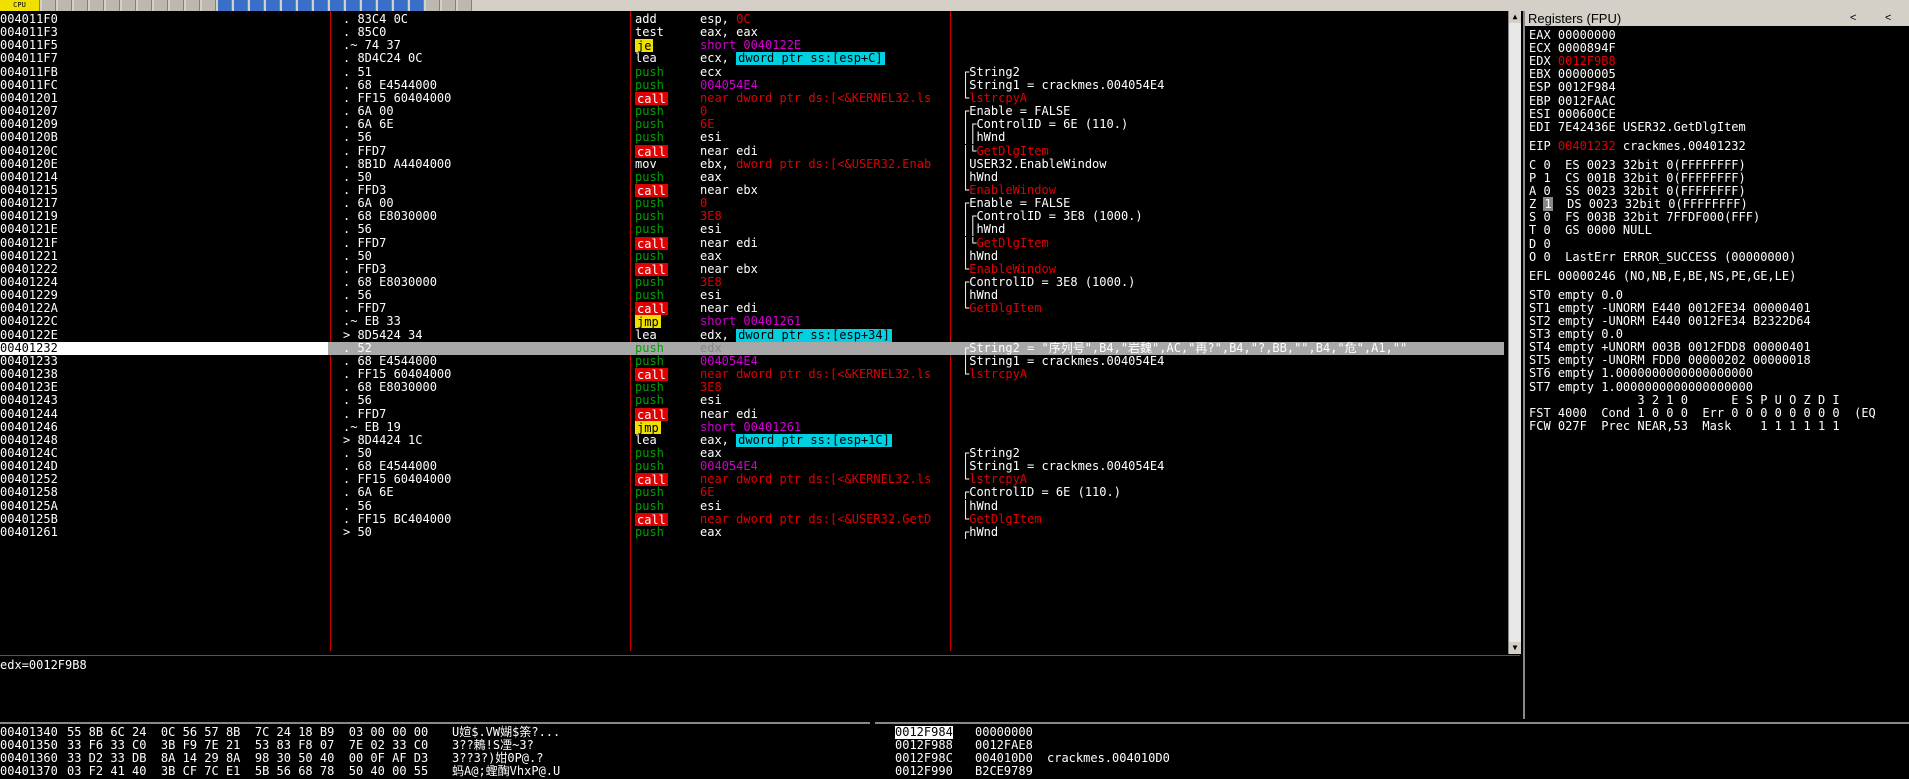  I want to click on disasm-row: 0040120B . 56 push esi ││hWnd, so click(752, 137).